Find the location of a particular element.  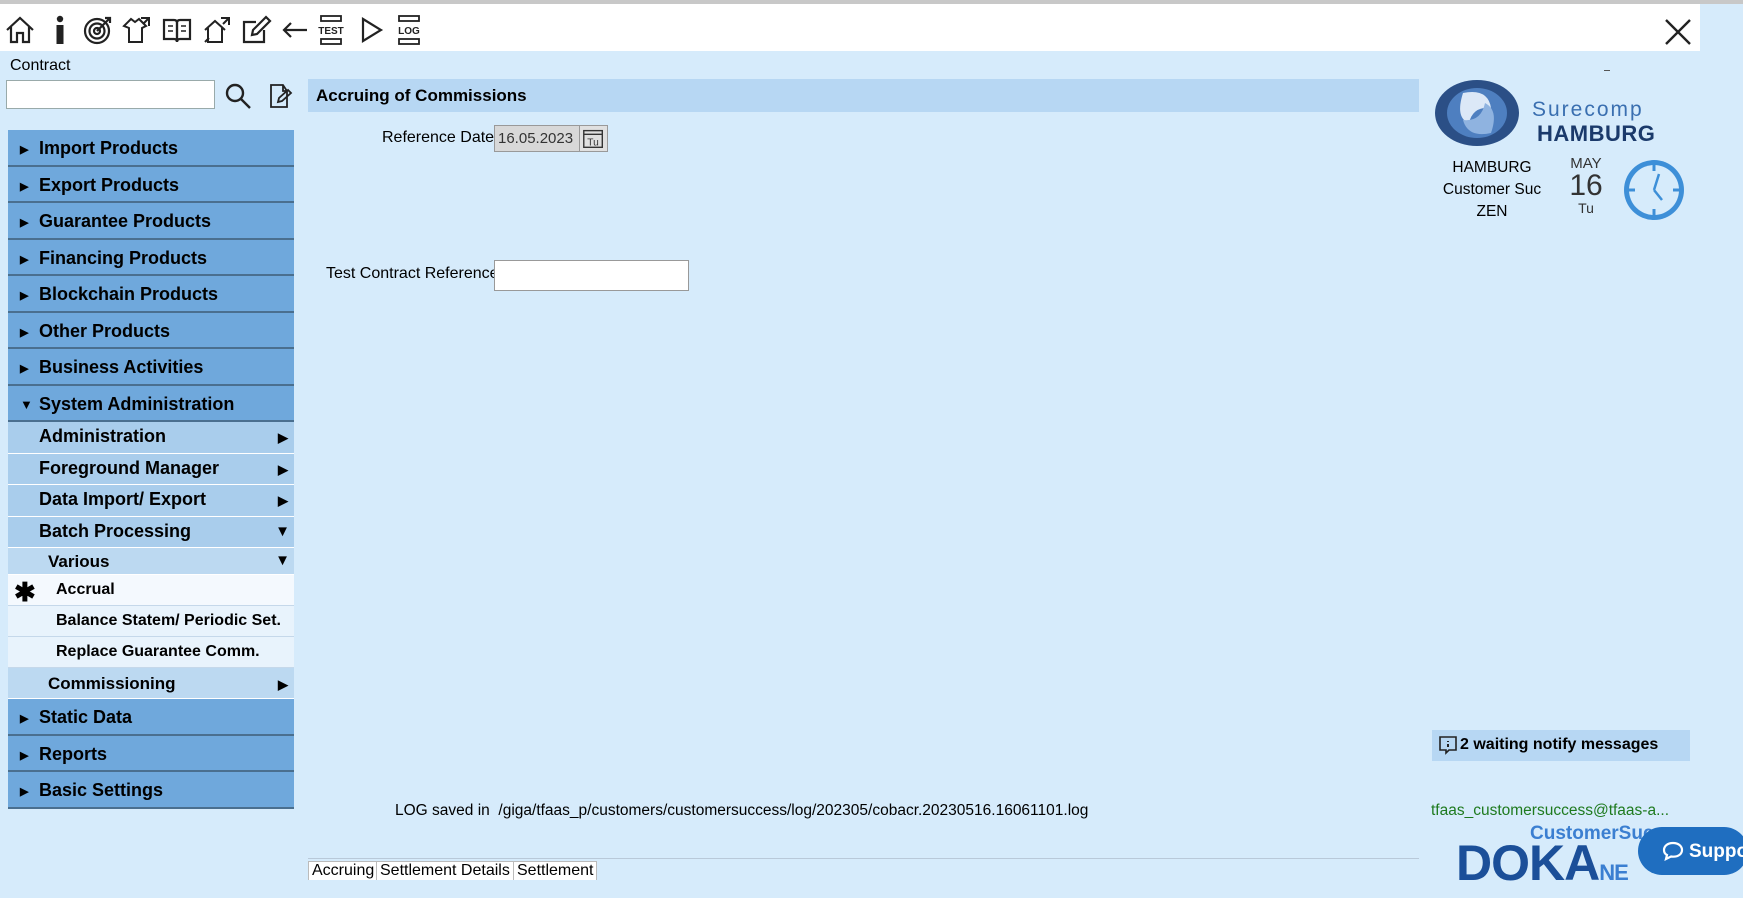

test-icon: TEST is located at coordinates (331, 30).